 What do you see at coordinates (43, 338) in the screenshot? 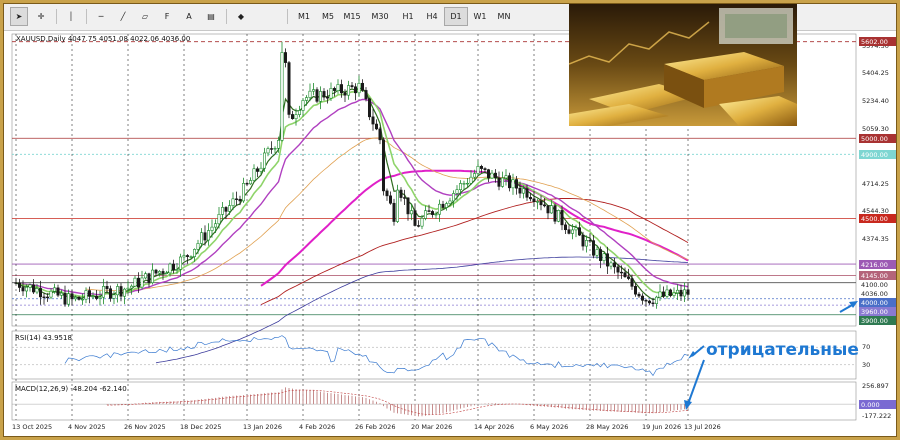
I see `rsi-label: RSI(14) 43.9518` at bounding box center [43, 338].